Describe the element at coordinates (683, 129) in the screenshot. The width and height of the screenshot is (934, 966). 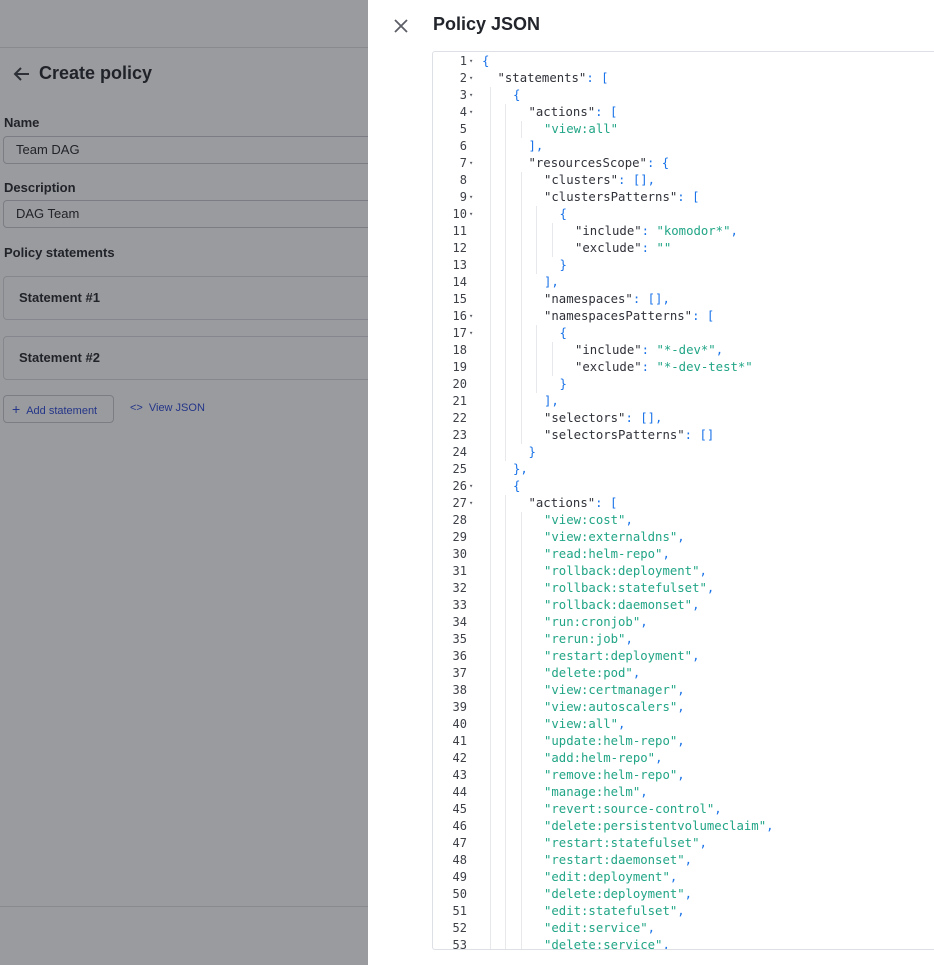
I see `code-line: 5 "view:all"` at that location.